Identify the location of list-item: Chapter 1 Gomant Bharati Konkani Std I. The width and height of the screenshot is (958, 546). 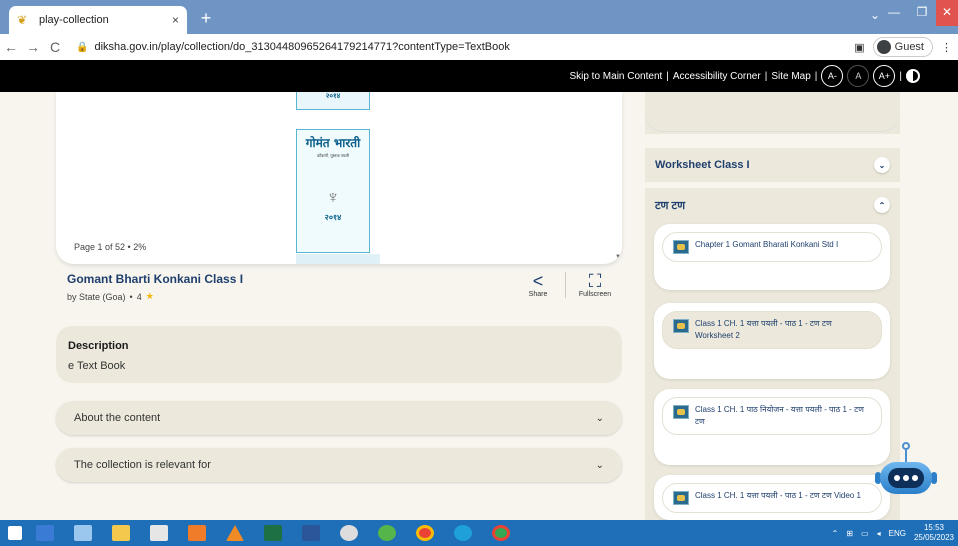
(772, 247).